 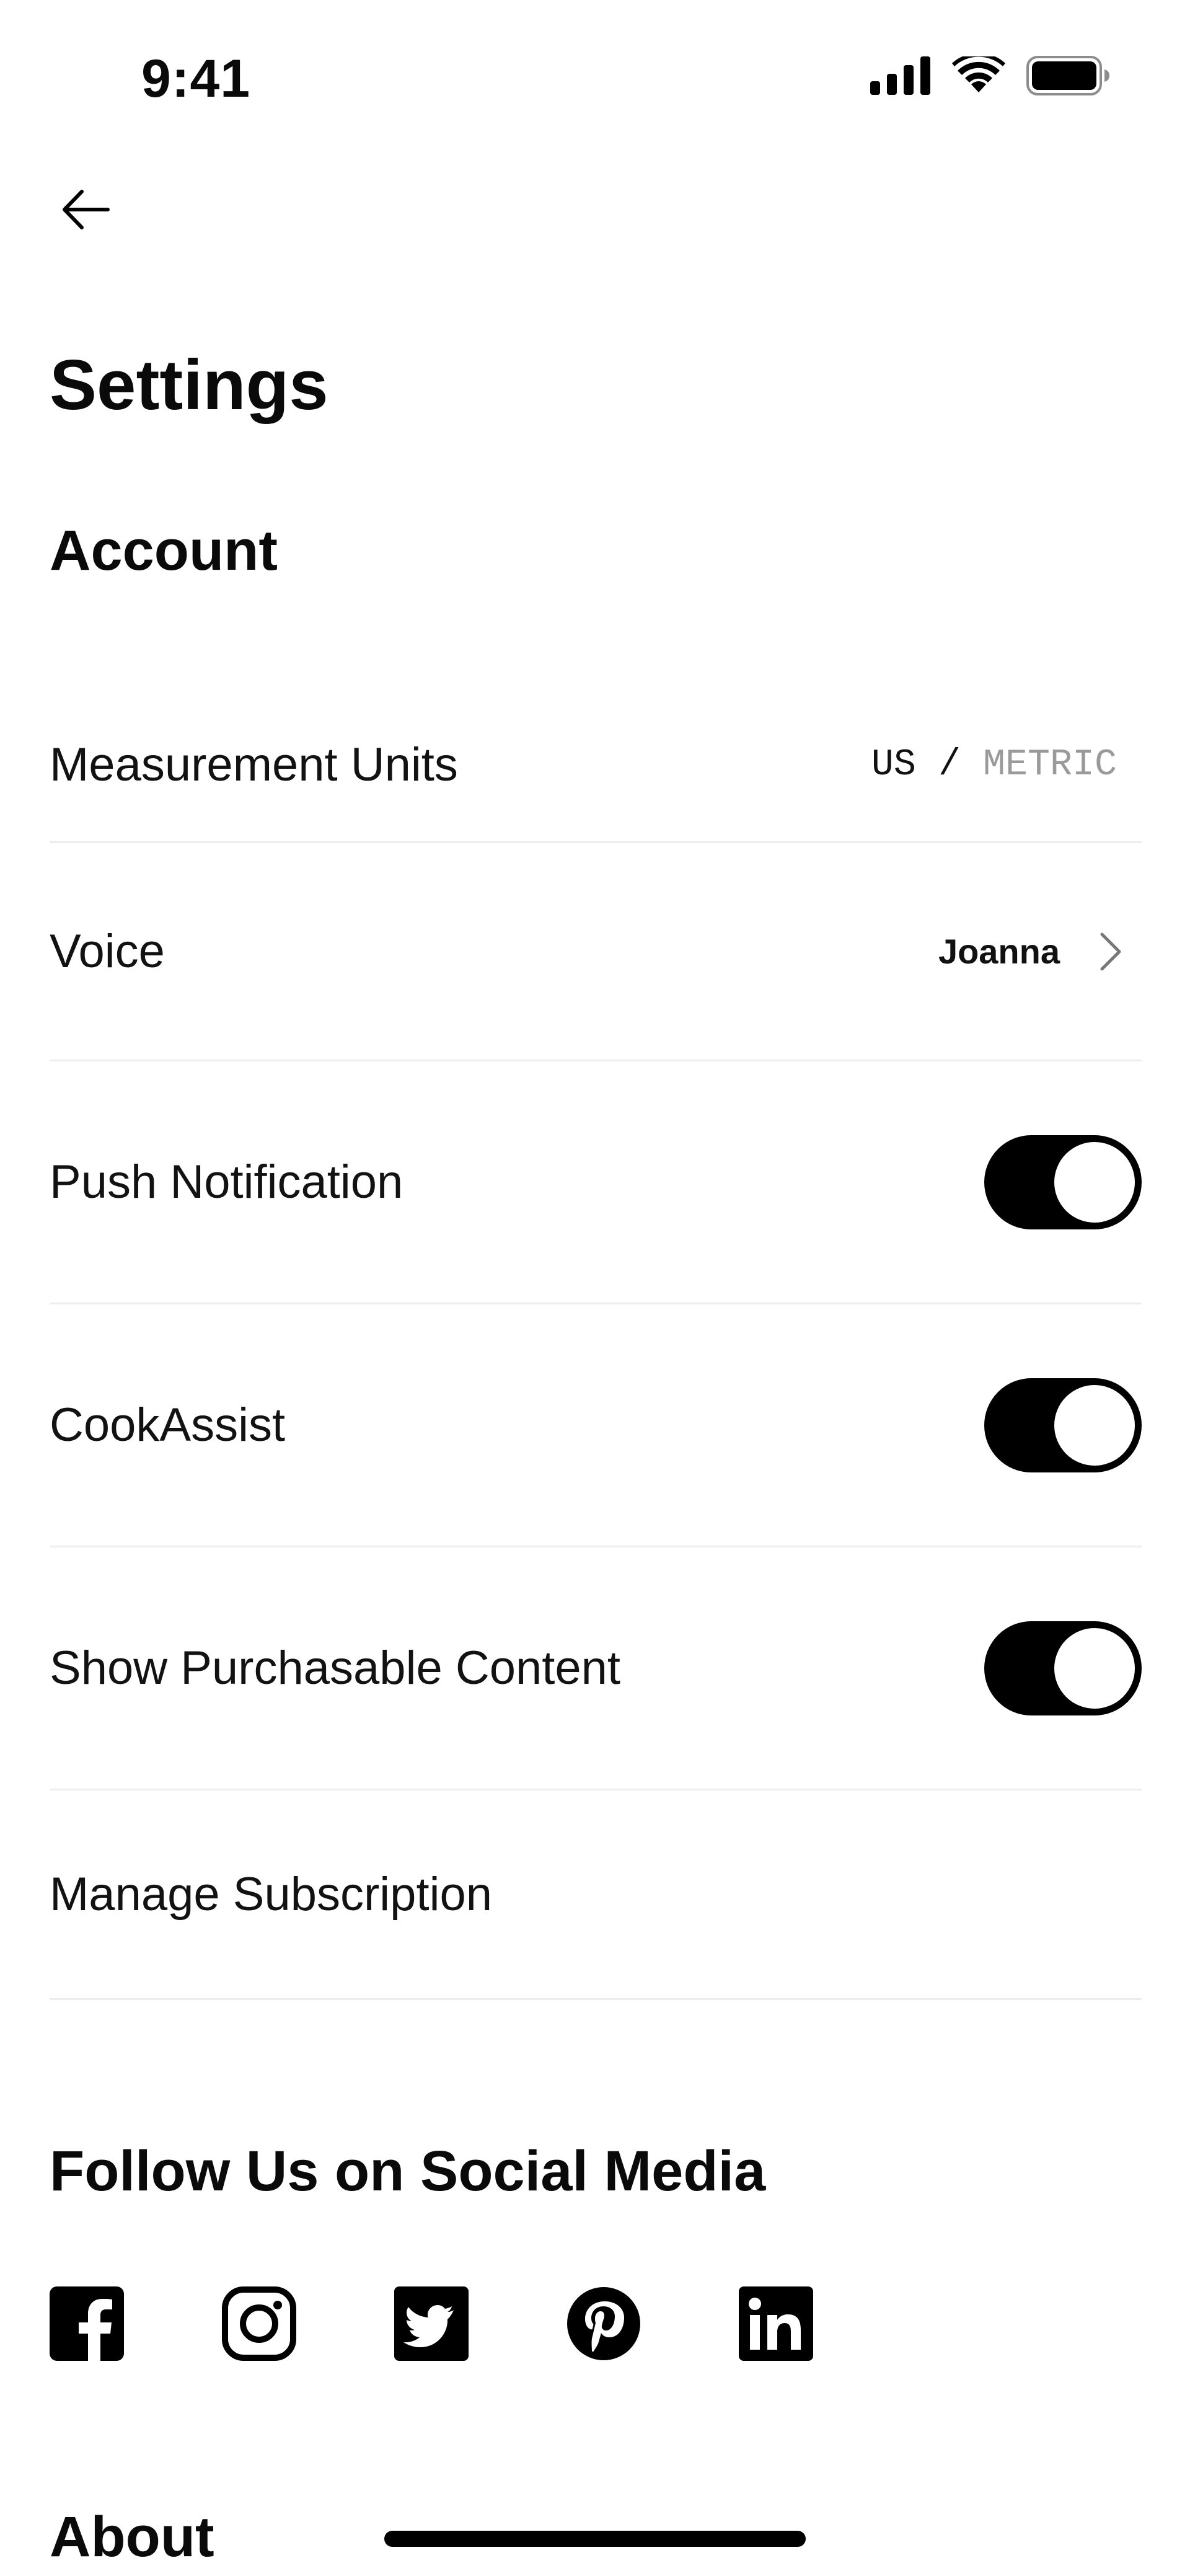 I want to click on wifi-icon, so click(x=978, y=74).